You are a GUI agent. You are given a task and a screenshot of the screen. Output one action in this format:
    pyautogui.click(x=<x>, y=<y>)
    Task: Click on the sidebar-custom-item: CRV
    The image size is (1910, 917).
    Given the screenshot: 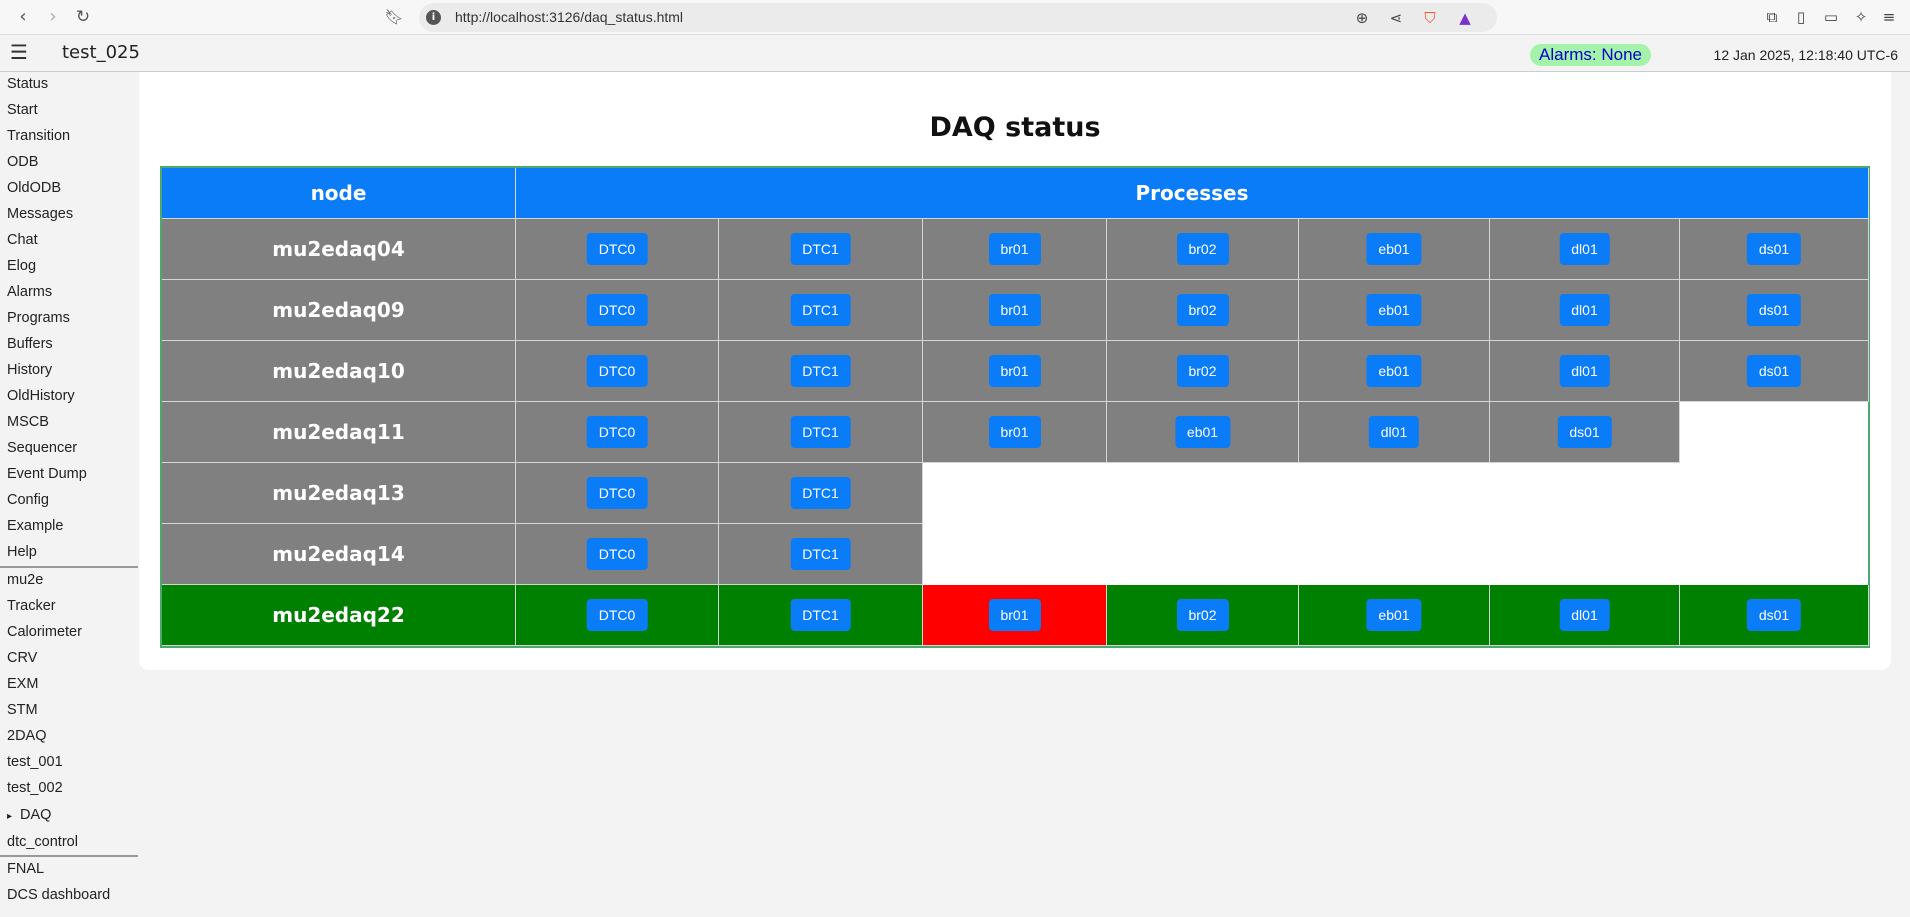 What is the action you would take?
    pyautogui.click(x=22, y=658)
    